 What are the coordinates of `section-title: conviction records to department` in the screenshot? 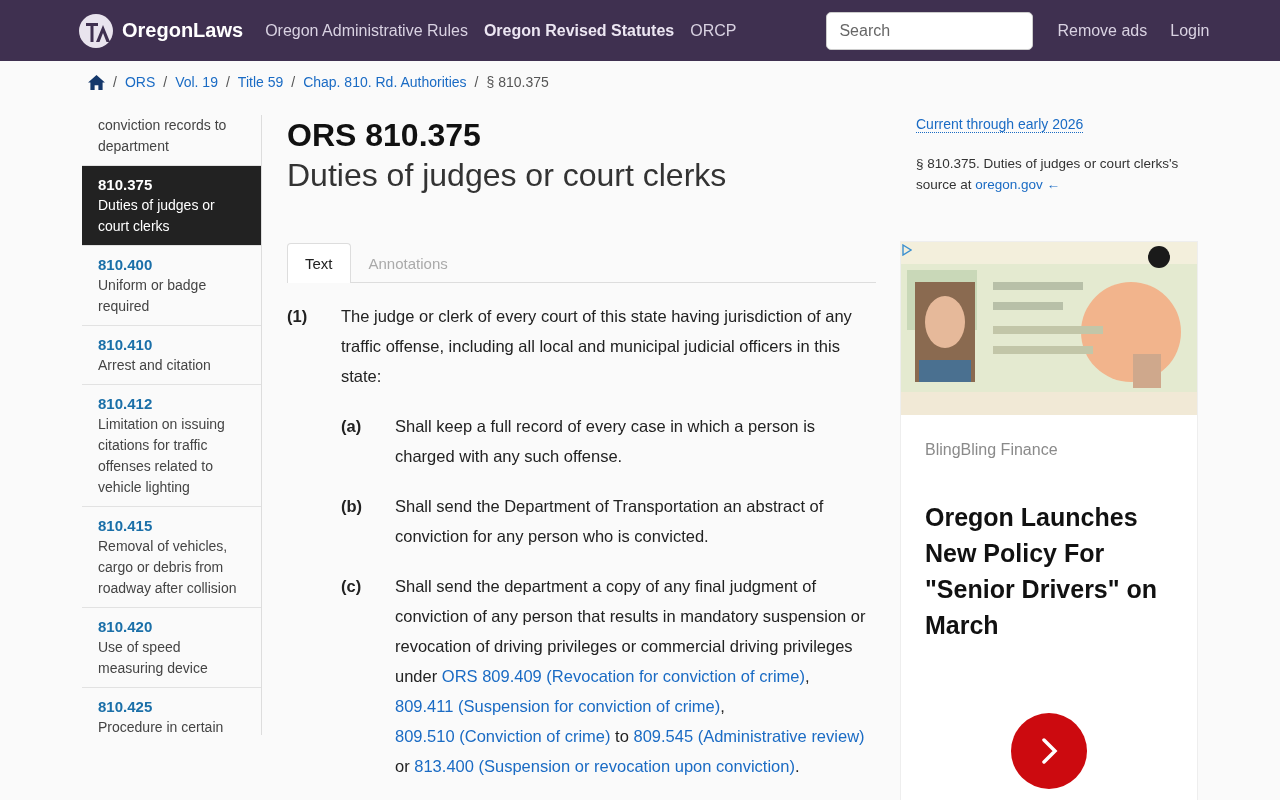 It's located at (163, 136).